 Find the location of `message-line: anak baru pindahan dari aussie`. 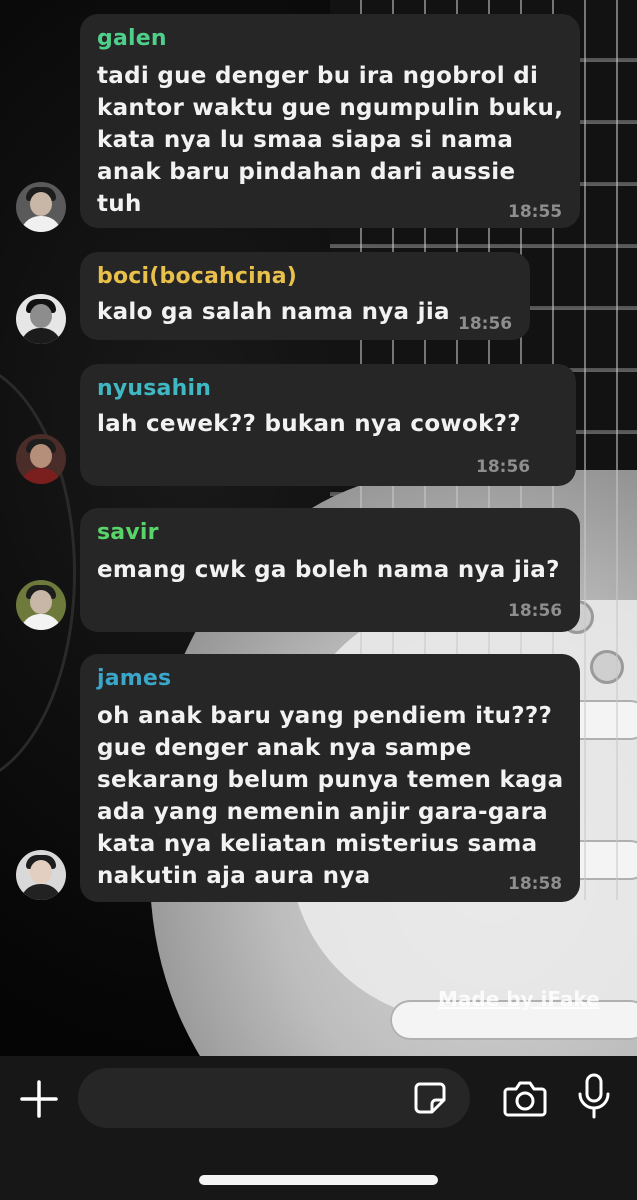

message-line: anak baru pindahan dari aussie is located at coordinates (306, 172).